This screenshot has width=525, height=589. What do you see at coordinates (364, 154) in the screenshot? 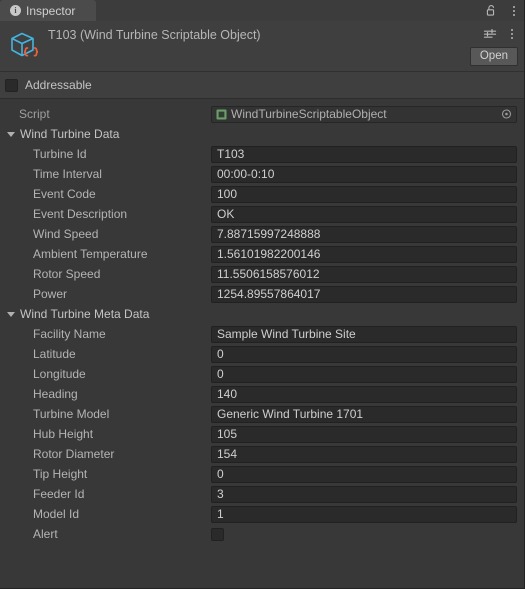
I see `field-input: T103` at bounding box center [364, 154].